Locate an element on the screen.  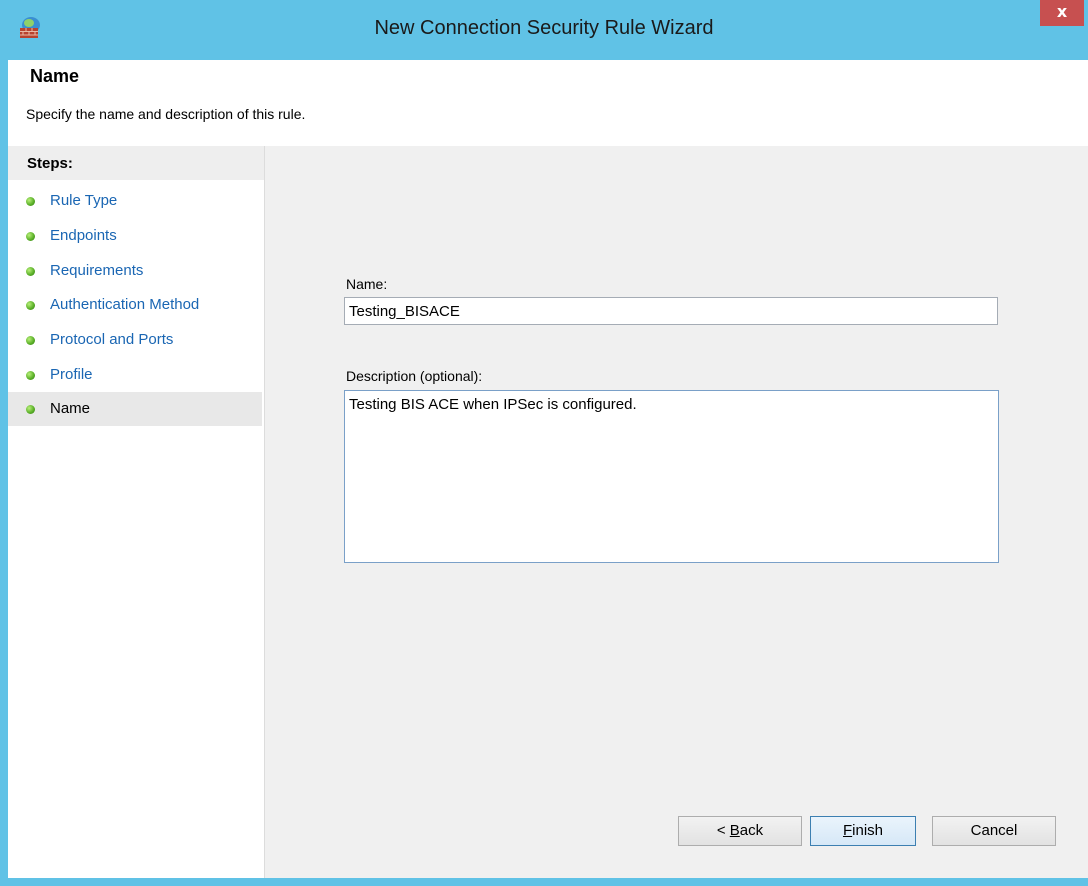
step-requirements: Requirements is located at coordinates (135, 271).